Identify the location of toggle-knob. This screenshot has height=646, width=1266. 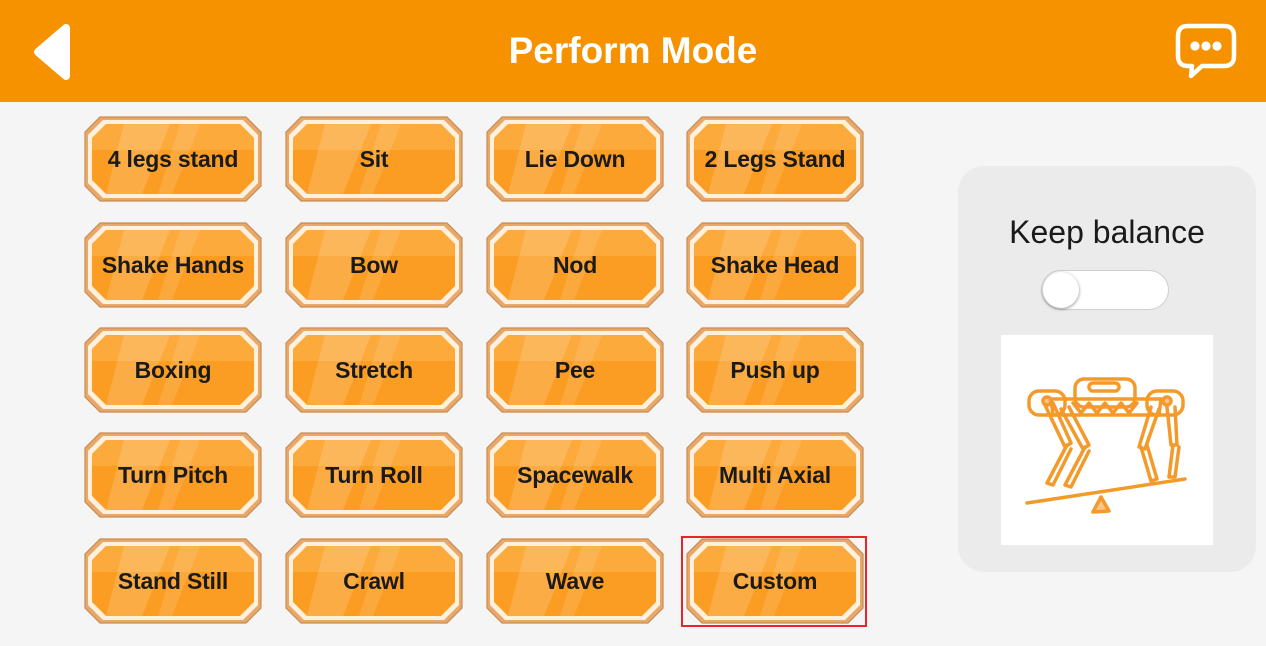
(1061, 290).